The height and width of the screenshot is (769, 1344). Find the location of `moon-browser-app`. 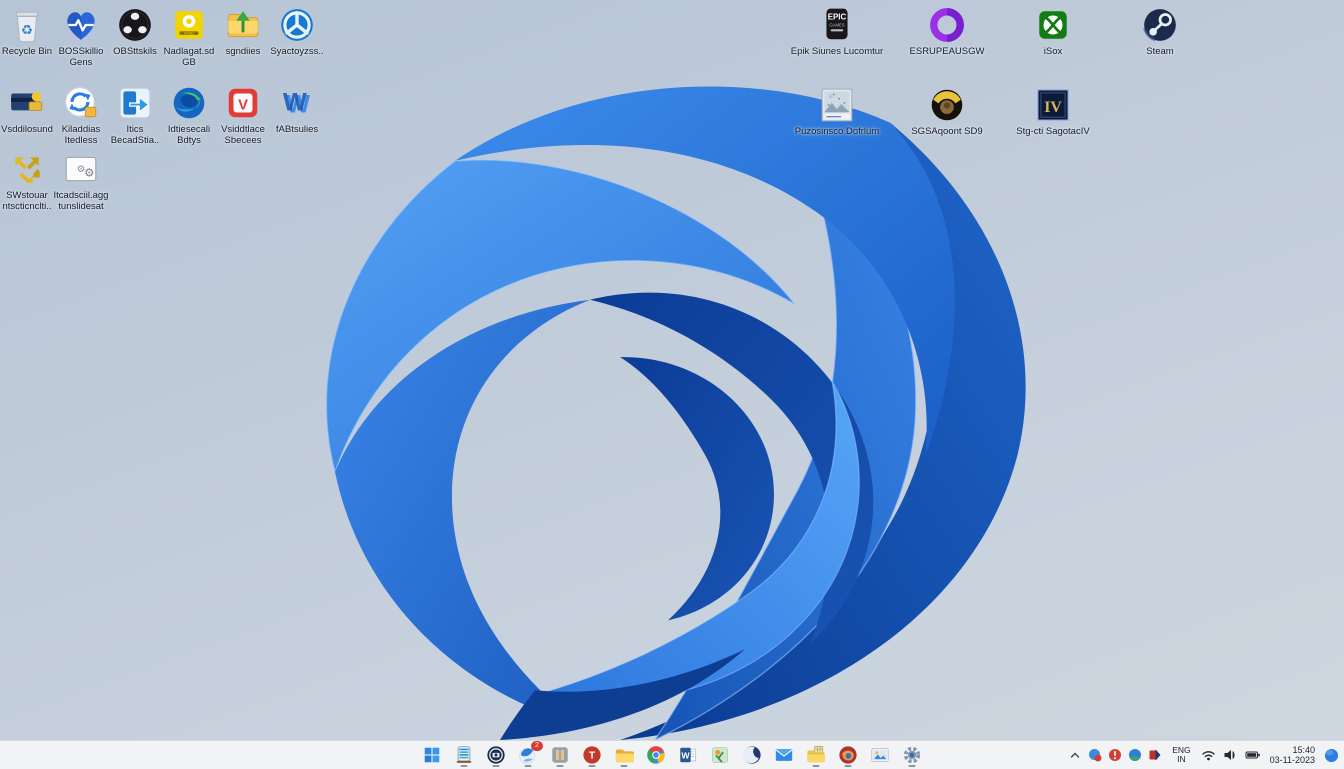

moon-browser-app is located at coordinates (752, 755).